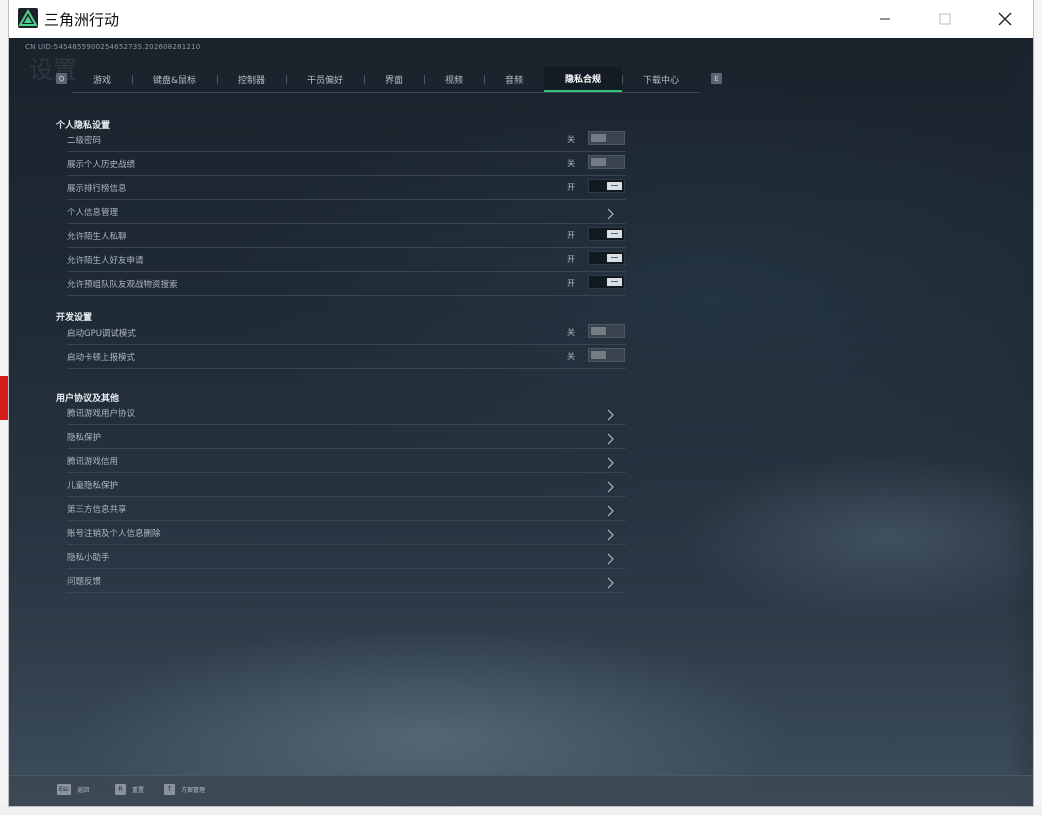 This screenshot has width=1042, height=815. I want to click on settings-row: 允许陌生人私聊 开, so click(346, 236).